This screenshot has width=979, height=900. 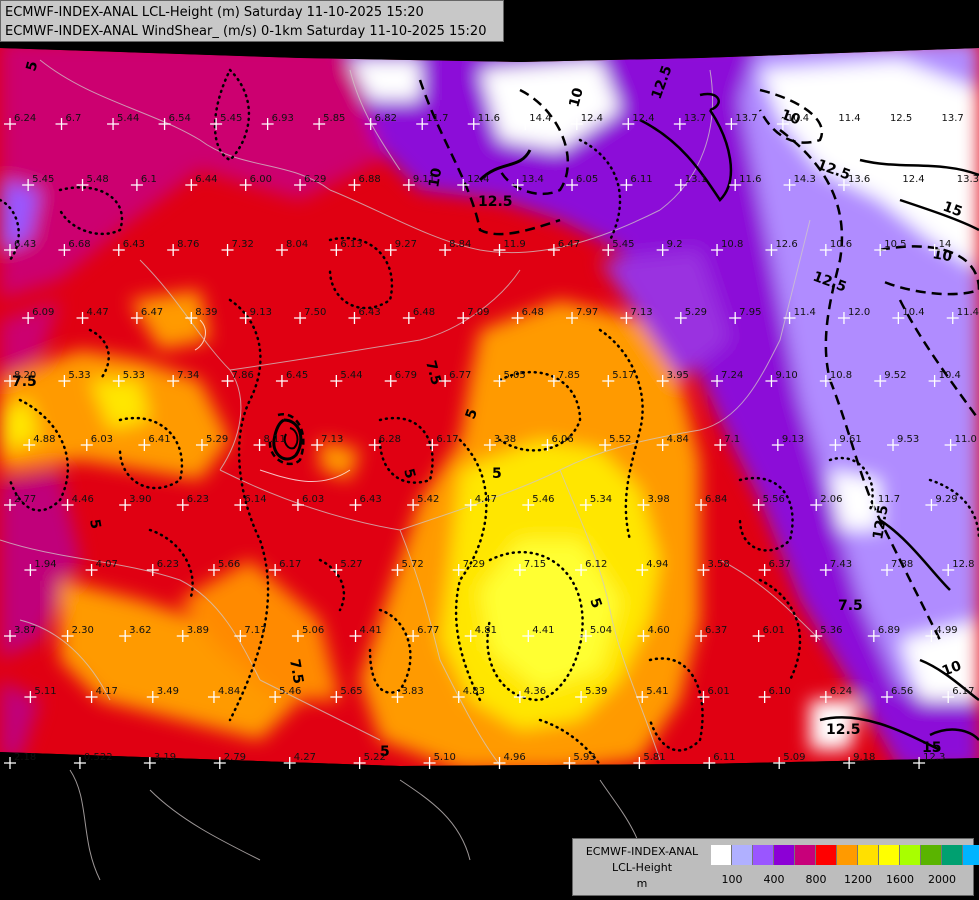 I want to click on station-value: 4.94, so click(x=657, y=564).